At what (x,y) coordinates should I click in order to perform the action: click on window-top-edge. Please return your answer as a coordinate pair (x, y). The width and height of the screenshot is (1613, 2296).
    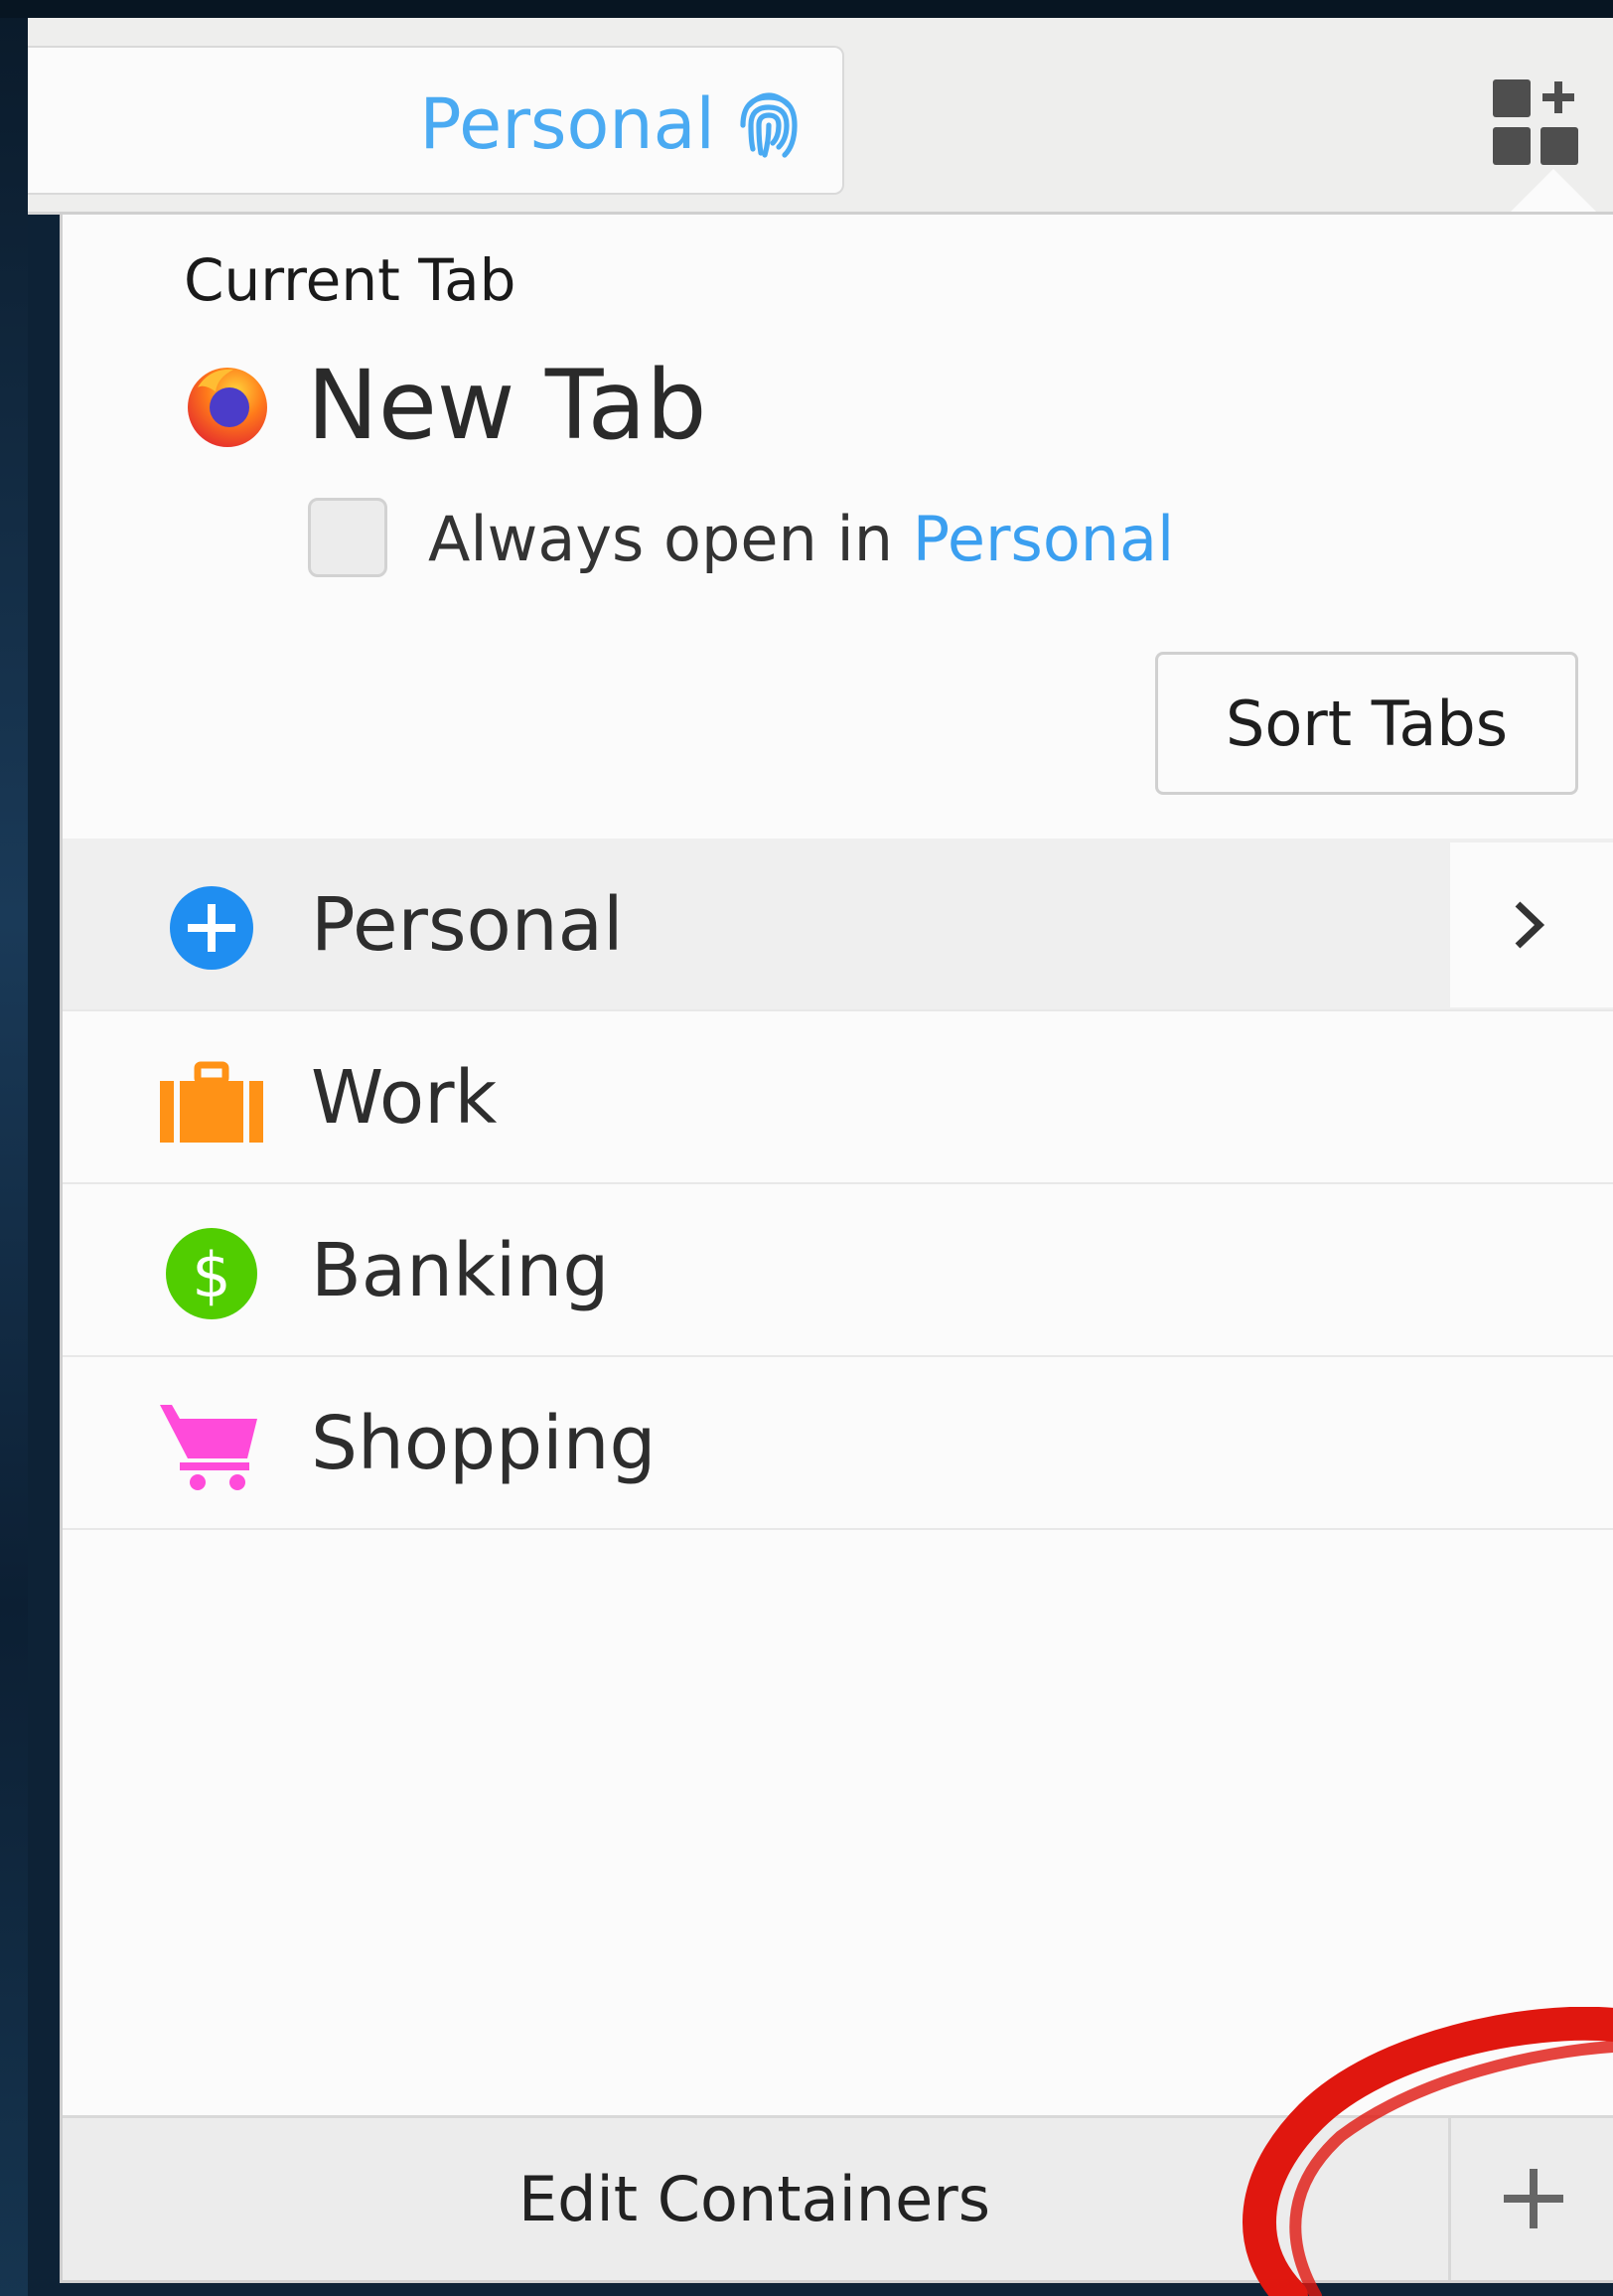
    Looking at the image, I should click on (806, 9).